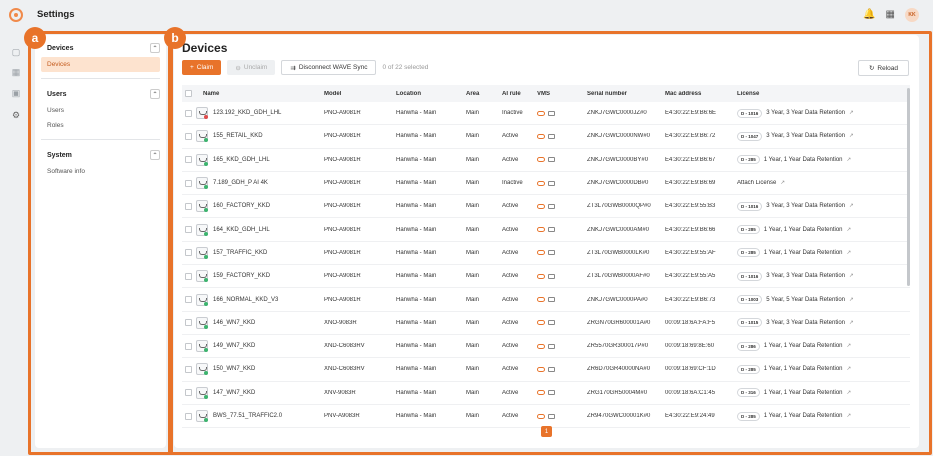 Image resolution: width=933 pixels, height=456 pixels. I want to click on page-title: Settings, so click(56, 14).